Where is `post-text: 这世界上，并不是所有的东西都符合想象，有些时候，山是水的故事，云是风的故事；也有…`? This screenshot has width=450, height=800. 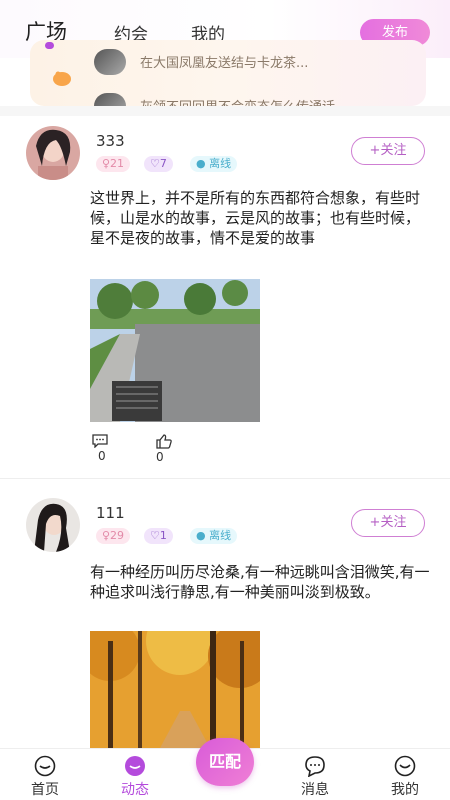 post-text: 这世界上，并不是所有的东西都符合想象，有些时候，山是水的故事，云是风的故事；也有… is located at coordinates (255, 218).